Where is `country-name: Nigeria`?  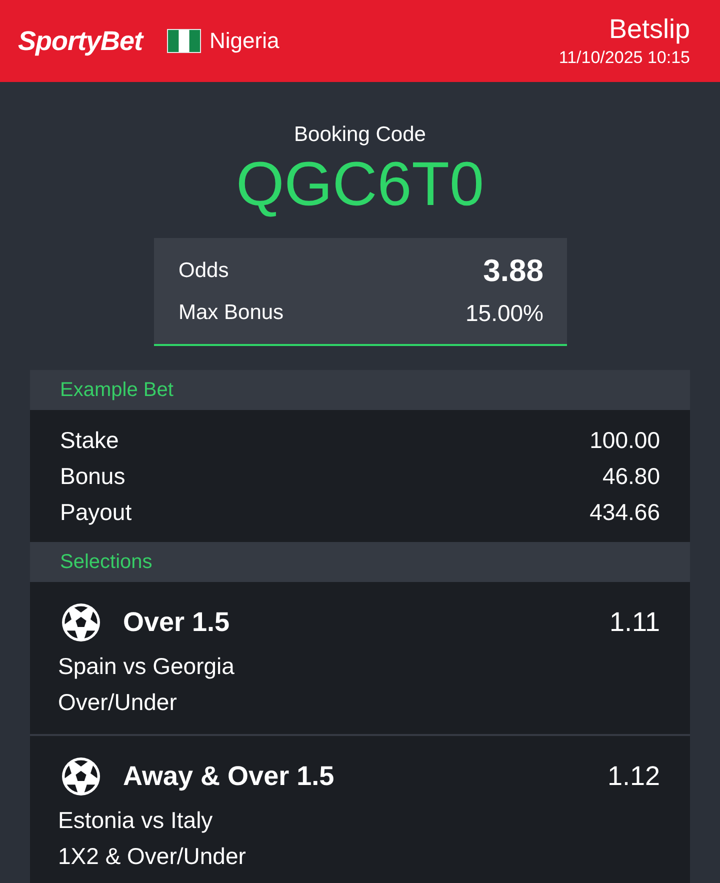 country-name: Nigeria is located at coordinates (245, 41).